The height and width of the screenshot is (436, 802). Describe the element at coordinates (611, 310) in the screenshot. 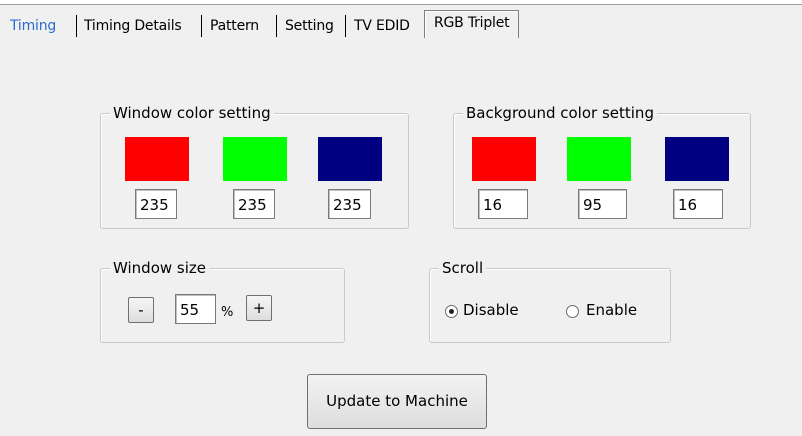

I see `scroll-enable-label: Enable` at that location.